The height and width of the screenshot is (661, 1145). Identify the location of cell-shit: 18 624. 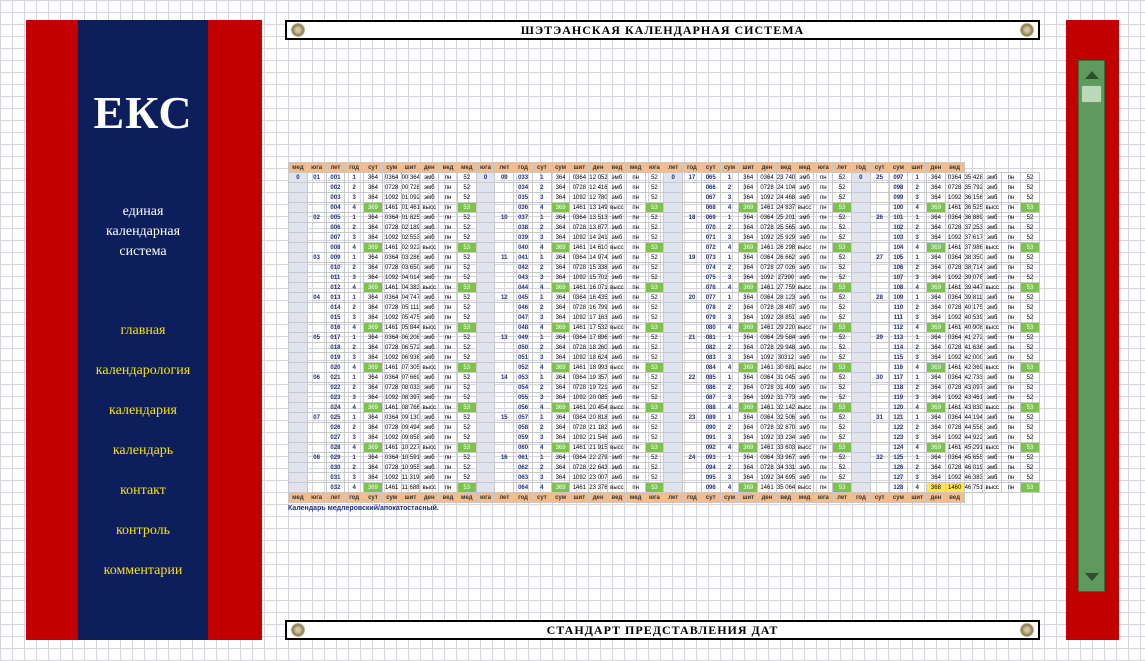
(598, 357).